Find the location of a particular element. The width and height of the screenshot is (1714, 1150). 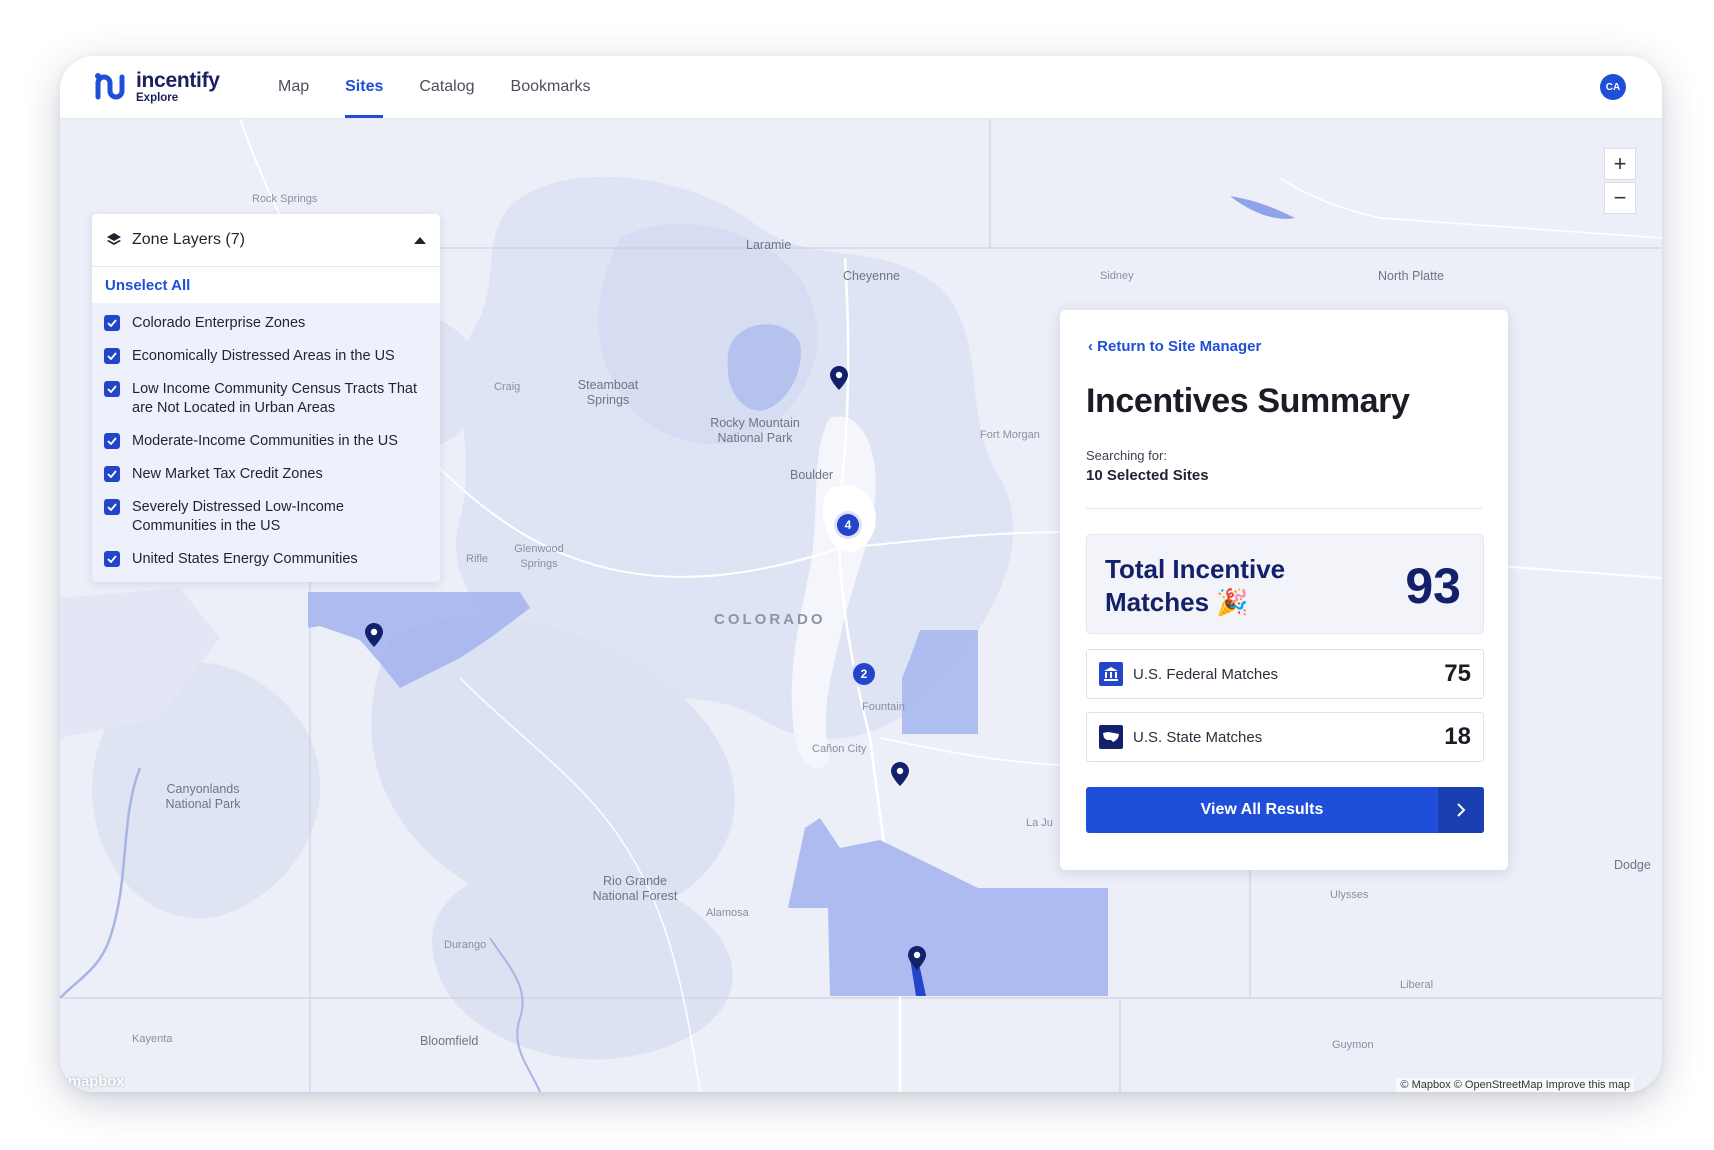

unselect-all-link: Unselect All is located at coordinates (266, 285).